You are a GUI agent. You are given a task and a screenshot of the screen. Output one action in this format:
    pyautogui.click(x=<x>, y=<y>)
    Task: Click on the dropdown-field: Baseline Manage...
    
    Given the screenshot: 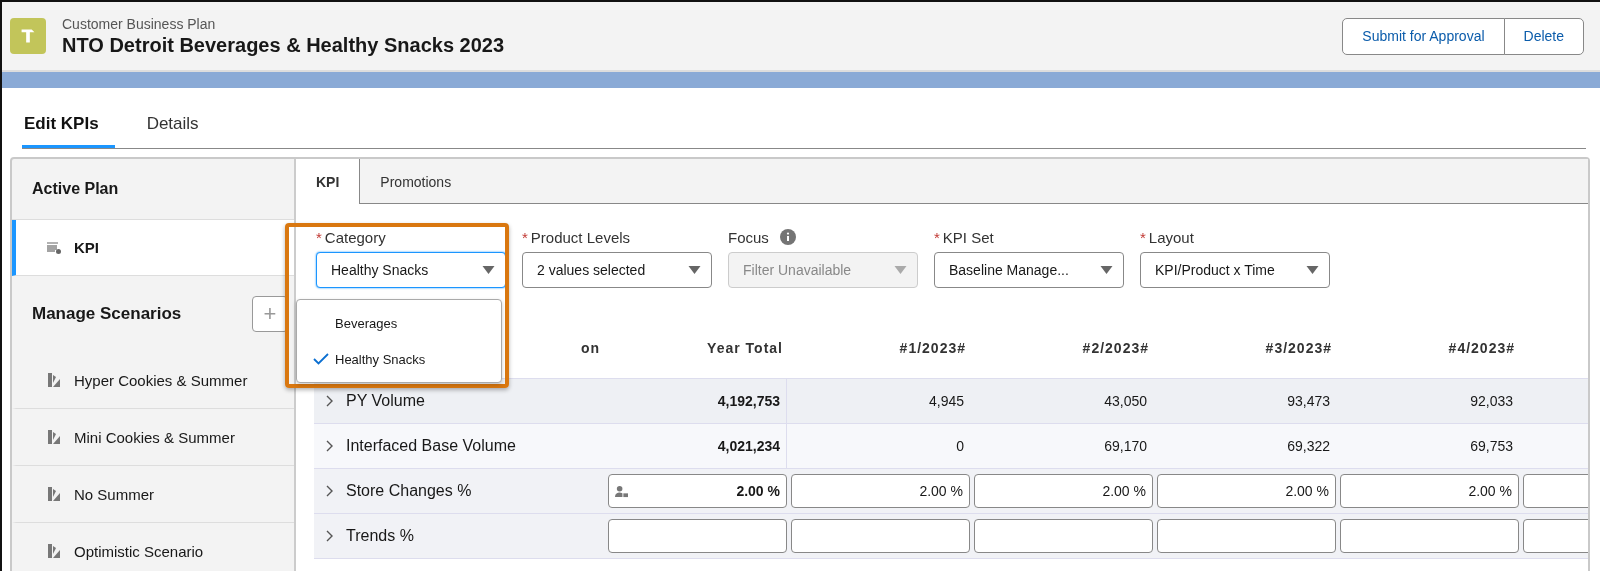 What is the action you would take?
    pyautogui.click(x=1029, y=270)
    